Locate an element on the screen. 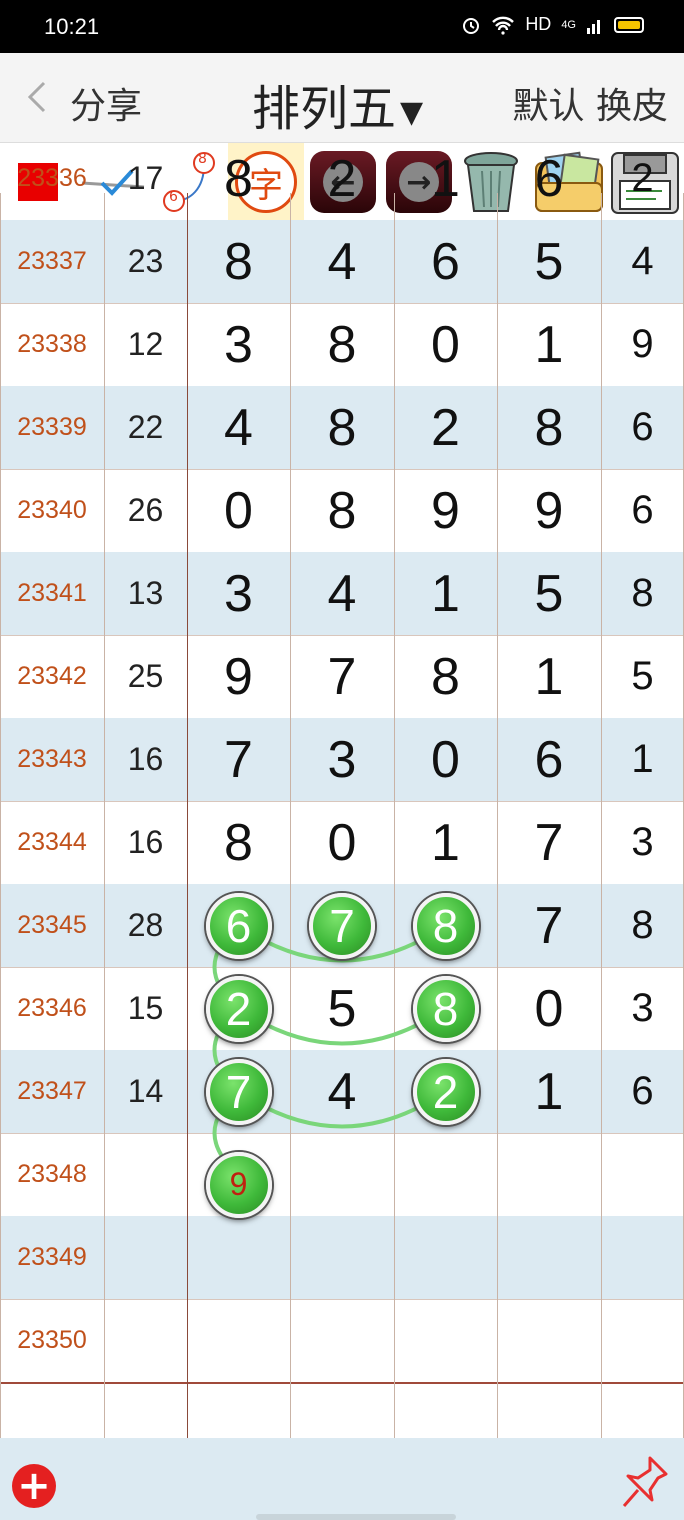 This screenshot has height=1520, width=684. digit-cell-5: 5 is located at coordinates (642, 676).